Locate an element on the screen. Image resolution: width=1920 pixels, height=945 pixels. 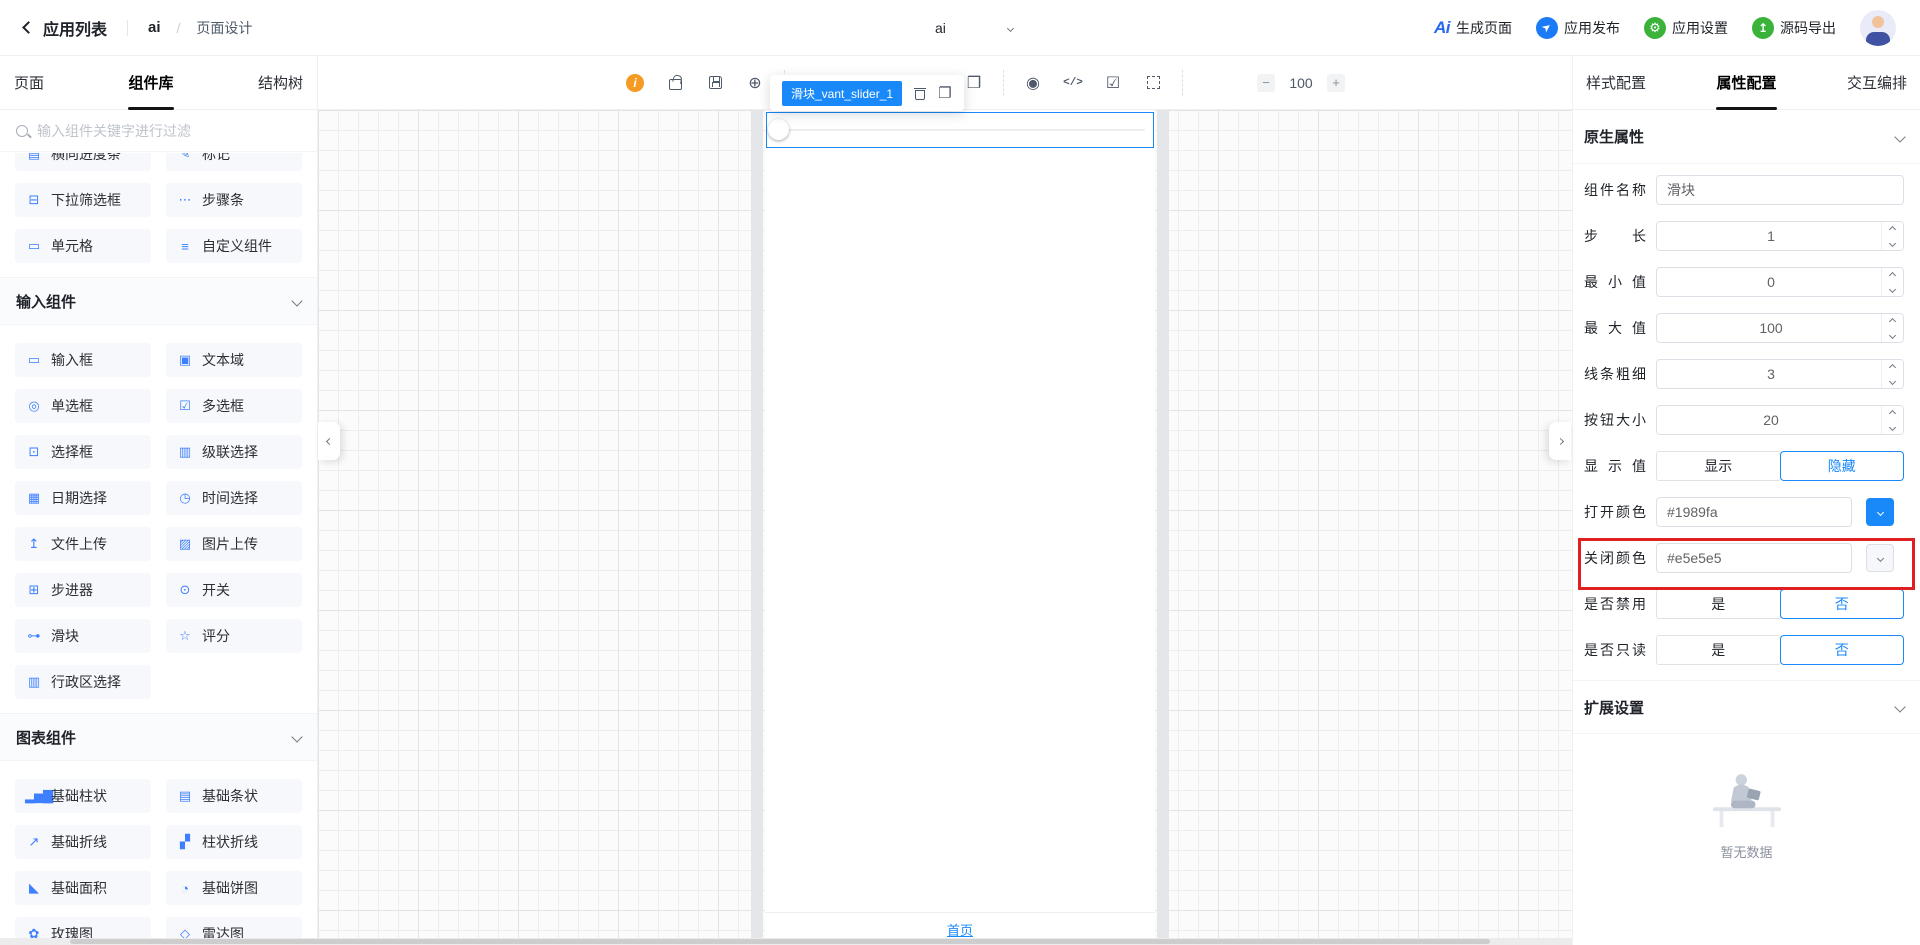
page-select-dropdown: ai is located at coordinates (940, 28).